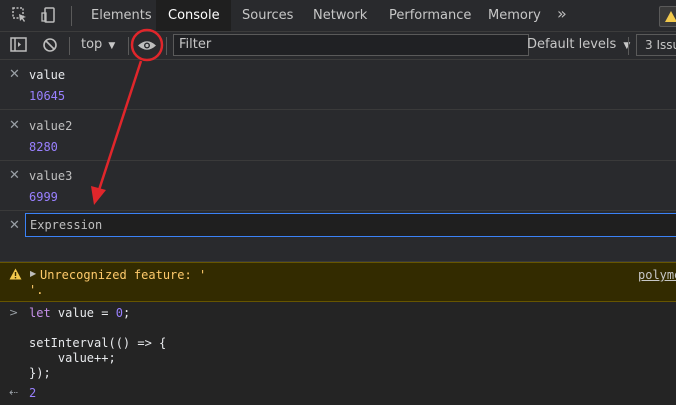 Image resolution: width=676 pixels, height=405 pixels. Describe the element at coordinates (49, 15) in the screenshot. I see `device-toolbar-icon` at that location.